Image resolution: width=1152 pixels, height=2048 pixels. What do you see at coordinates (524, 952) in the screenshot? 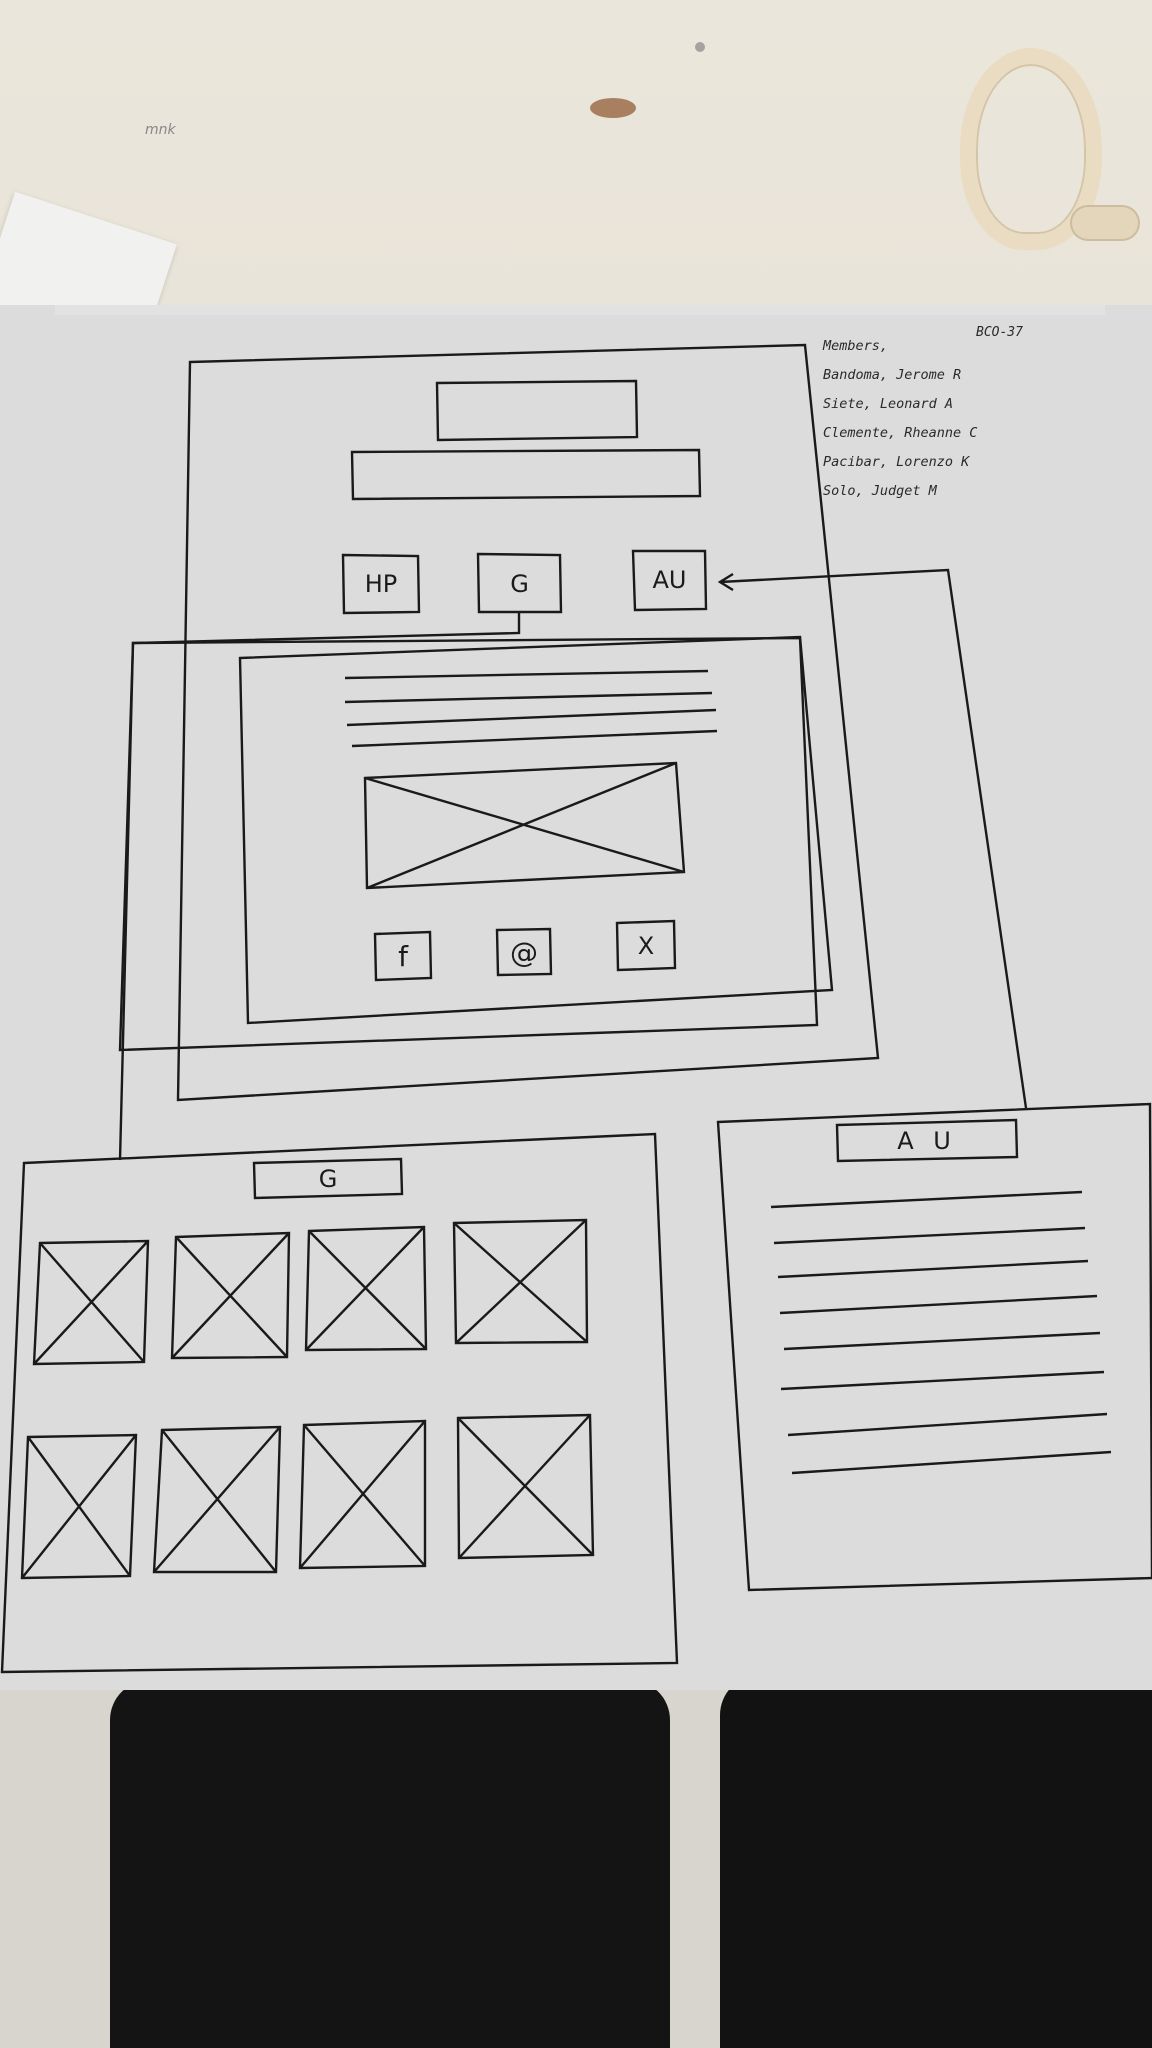
I see `email-icon: @` at bounding box center [524, 952].